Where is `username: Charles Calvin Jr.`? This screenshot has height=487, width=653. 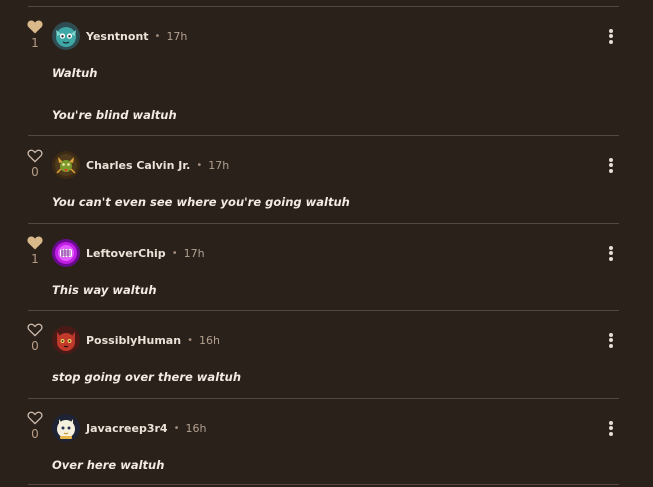
username: Charles Calvin Jr. is located at coordinates (138, 165).